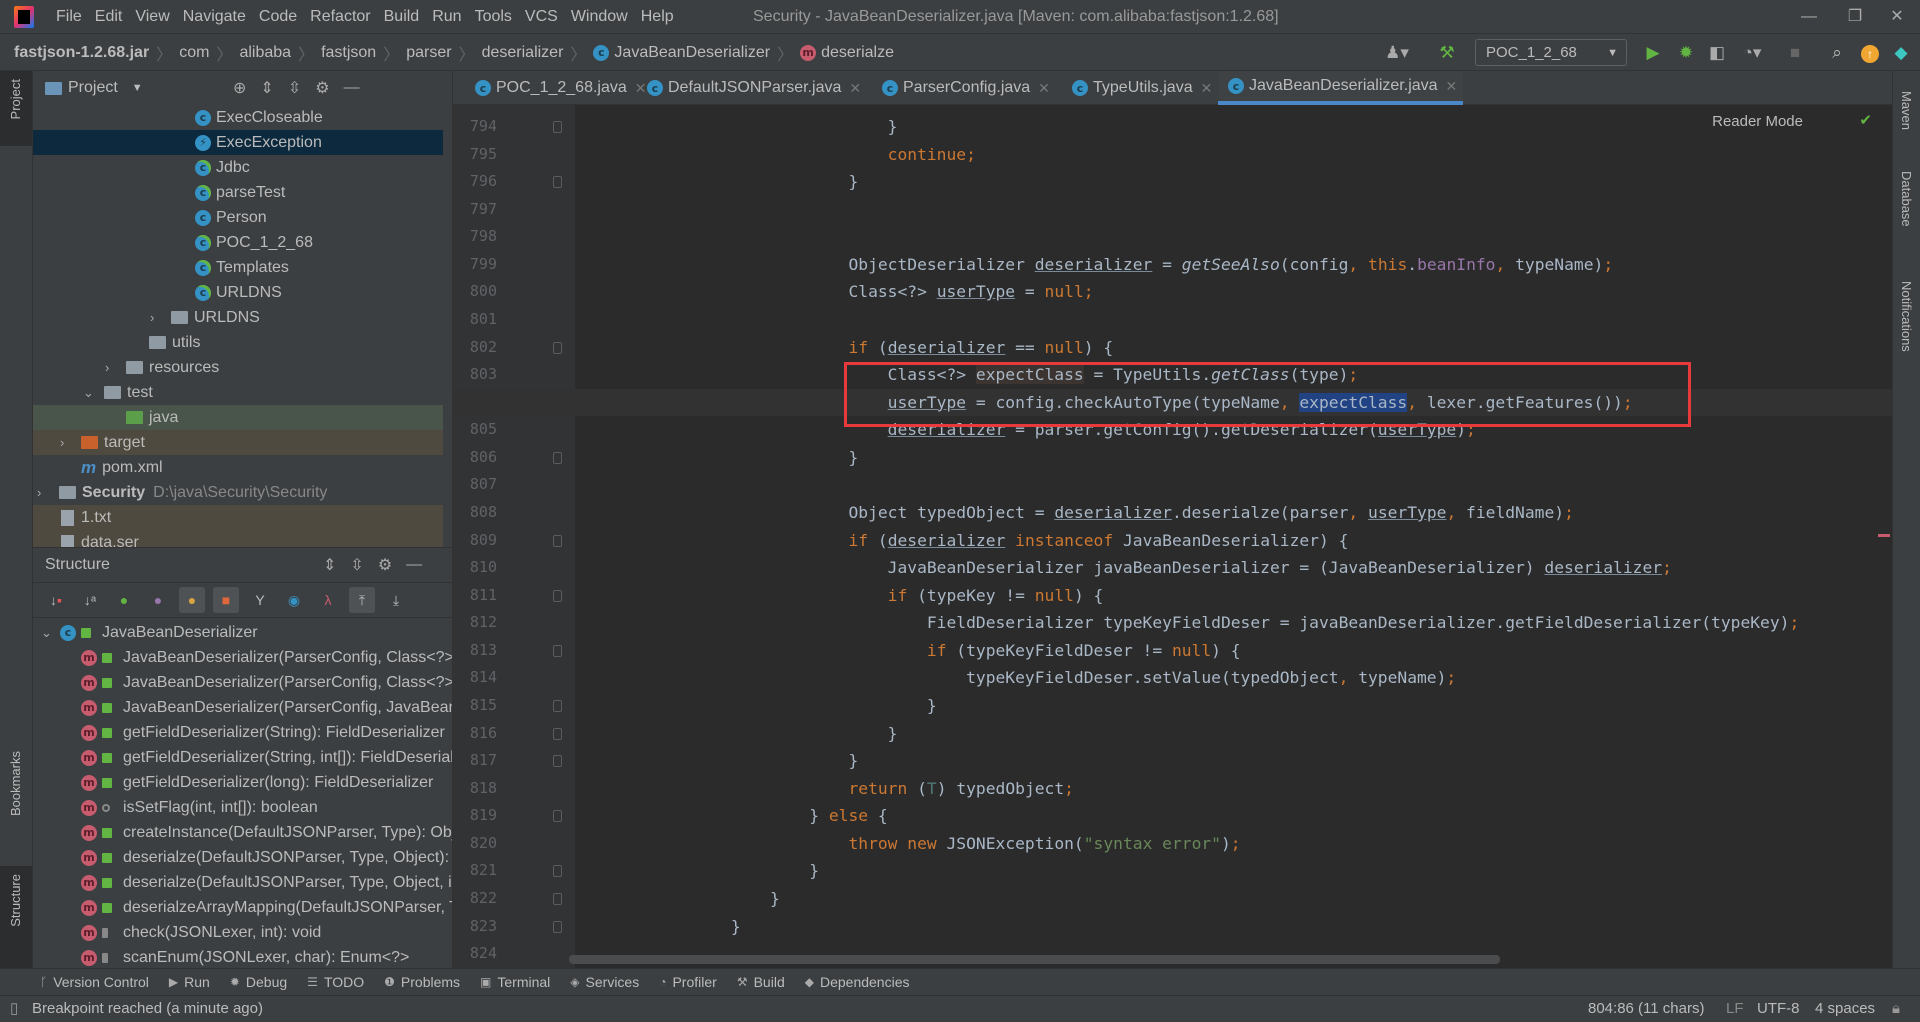  I want to click on build-hammer-icon: ⚒, so click(1447, 52).